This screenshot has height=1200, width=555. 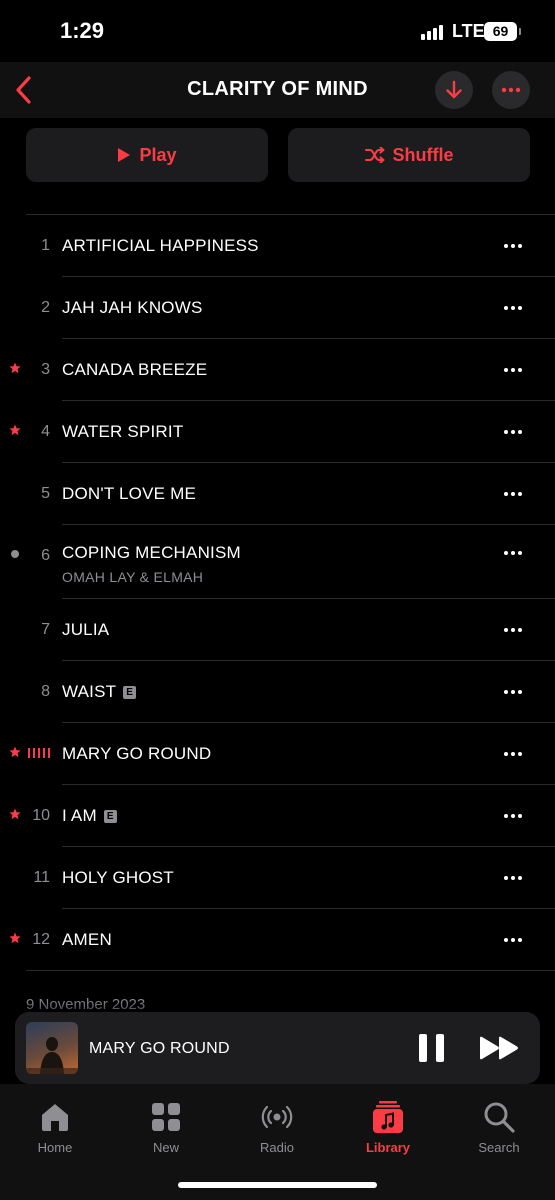 I want to click on play-icon, so click(x=124, y=155).